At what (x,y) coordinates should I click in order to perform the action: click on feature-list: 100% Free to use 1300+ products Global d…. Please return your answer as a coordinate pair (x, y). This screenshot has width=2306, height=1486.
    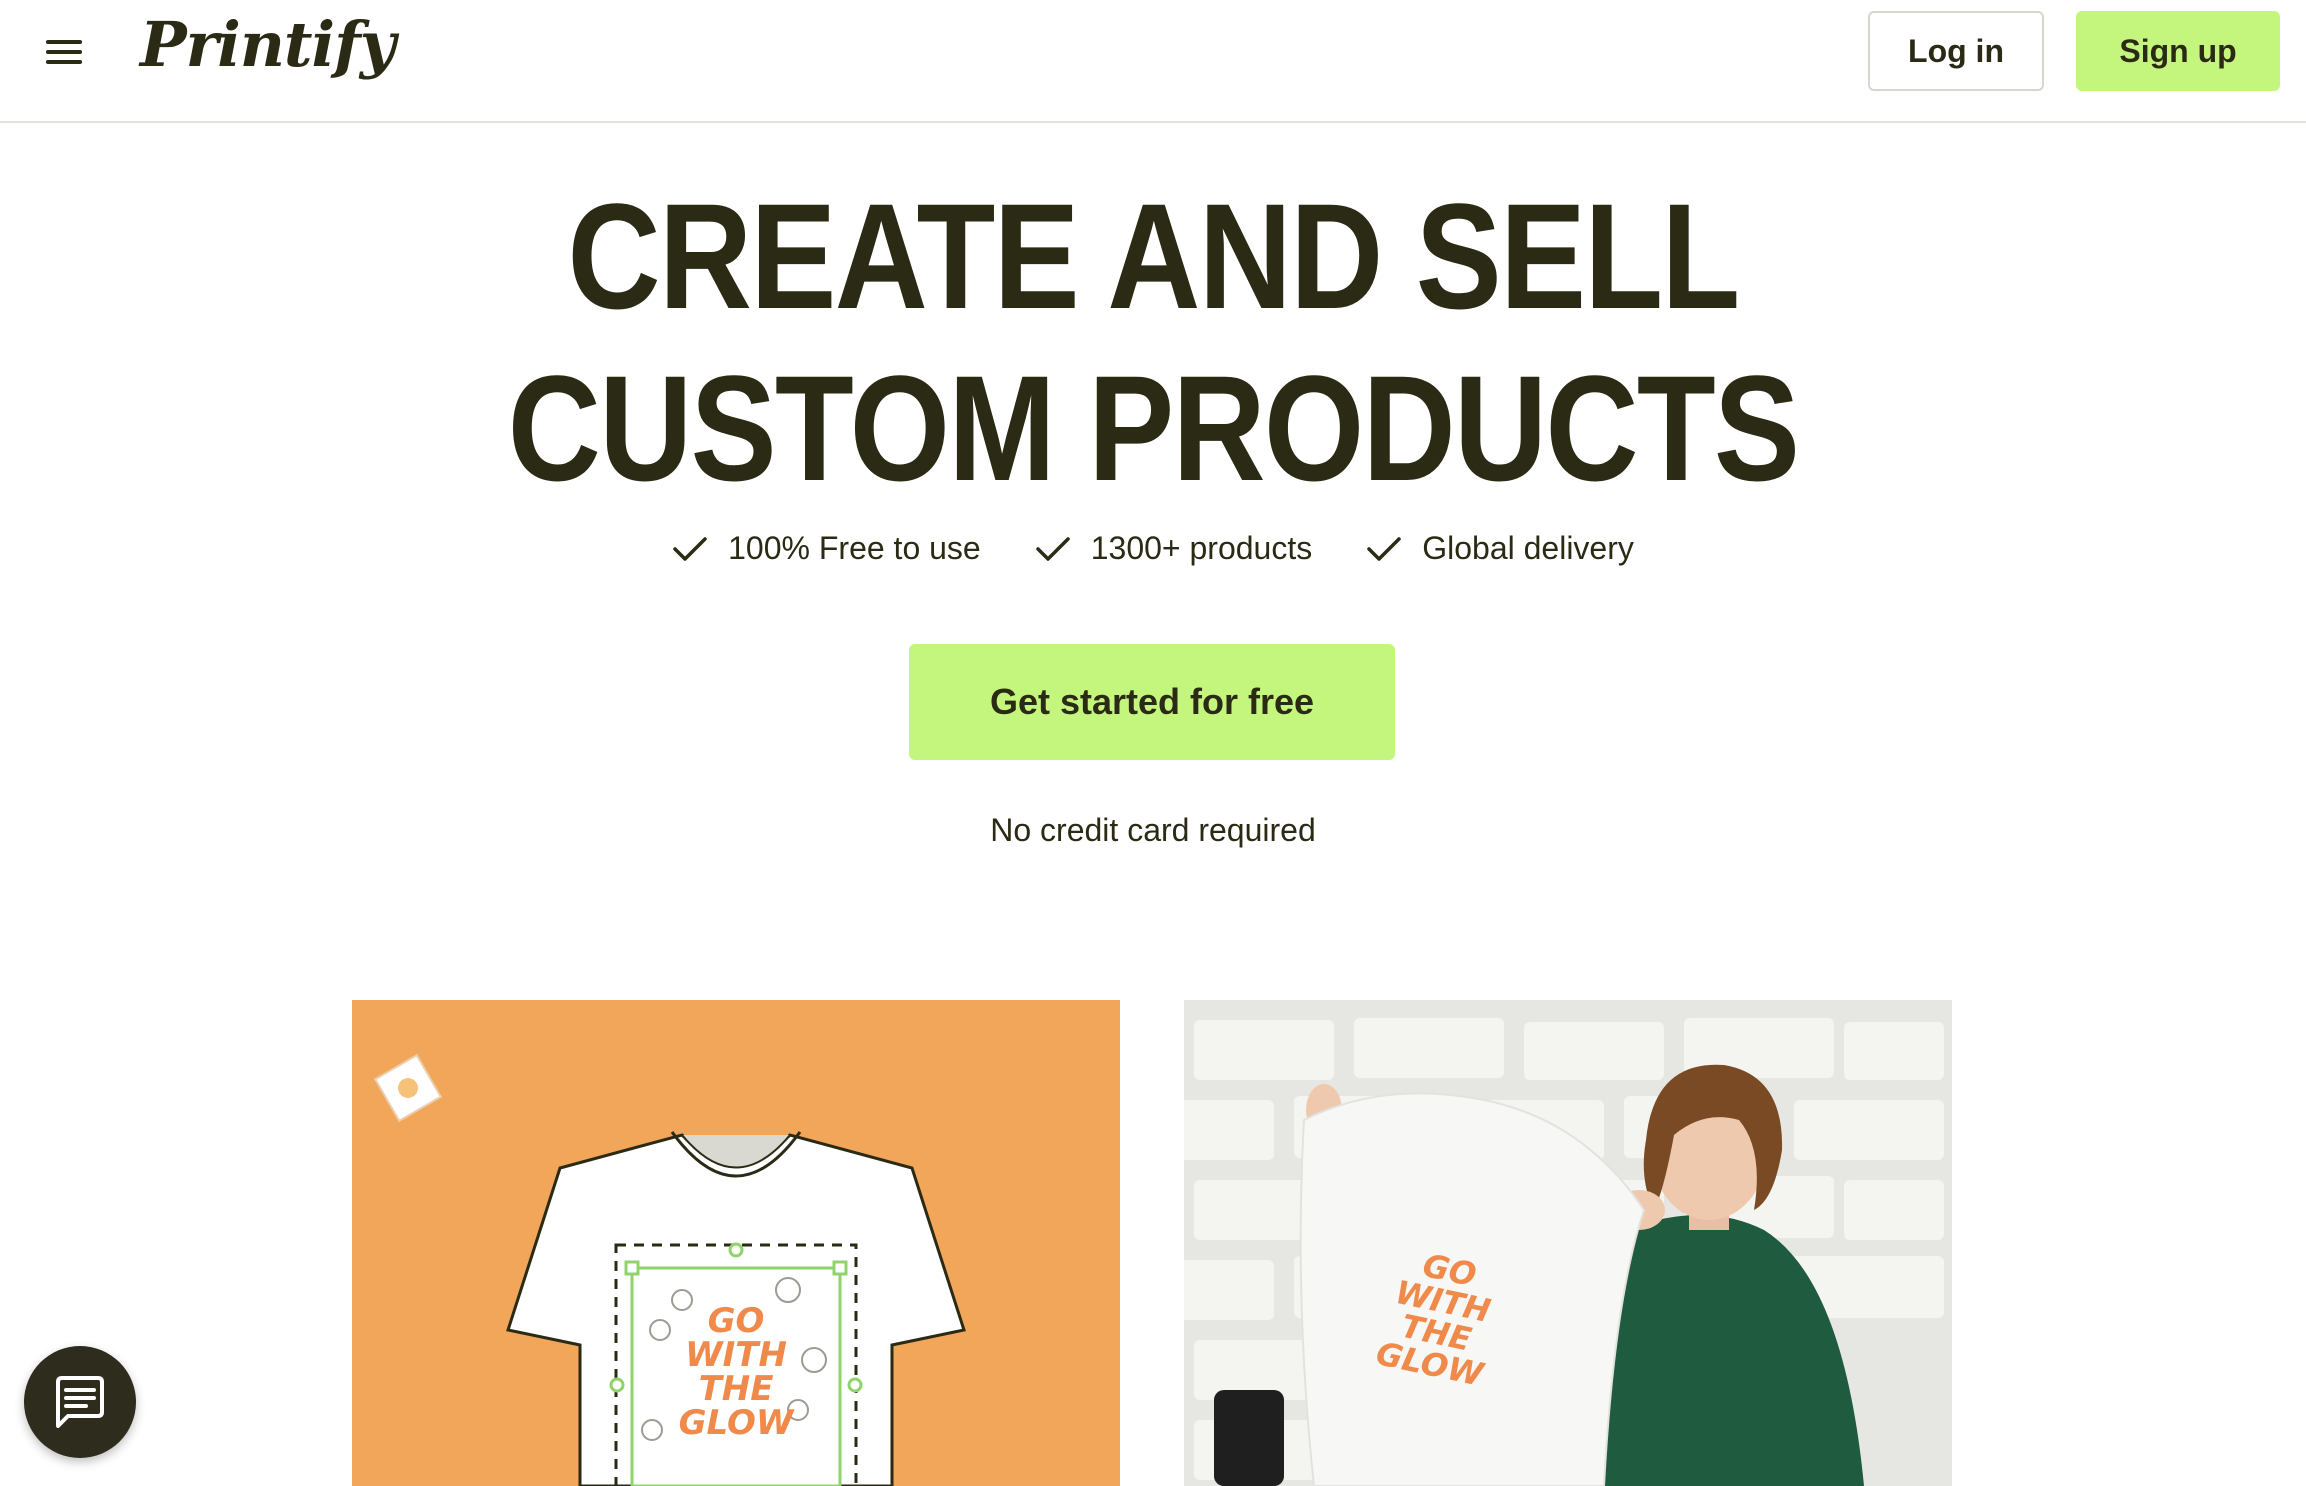
    Looking at the image, I should click on (1153, 548).